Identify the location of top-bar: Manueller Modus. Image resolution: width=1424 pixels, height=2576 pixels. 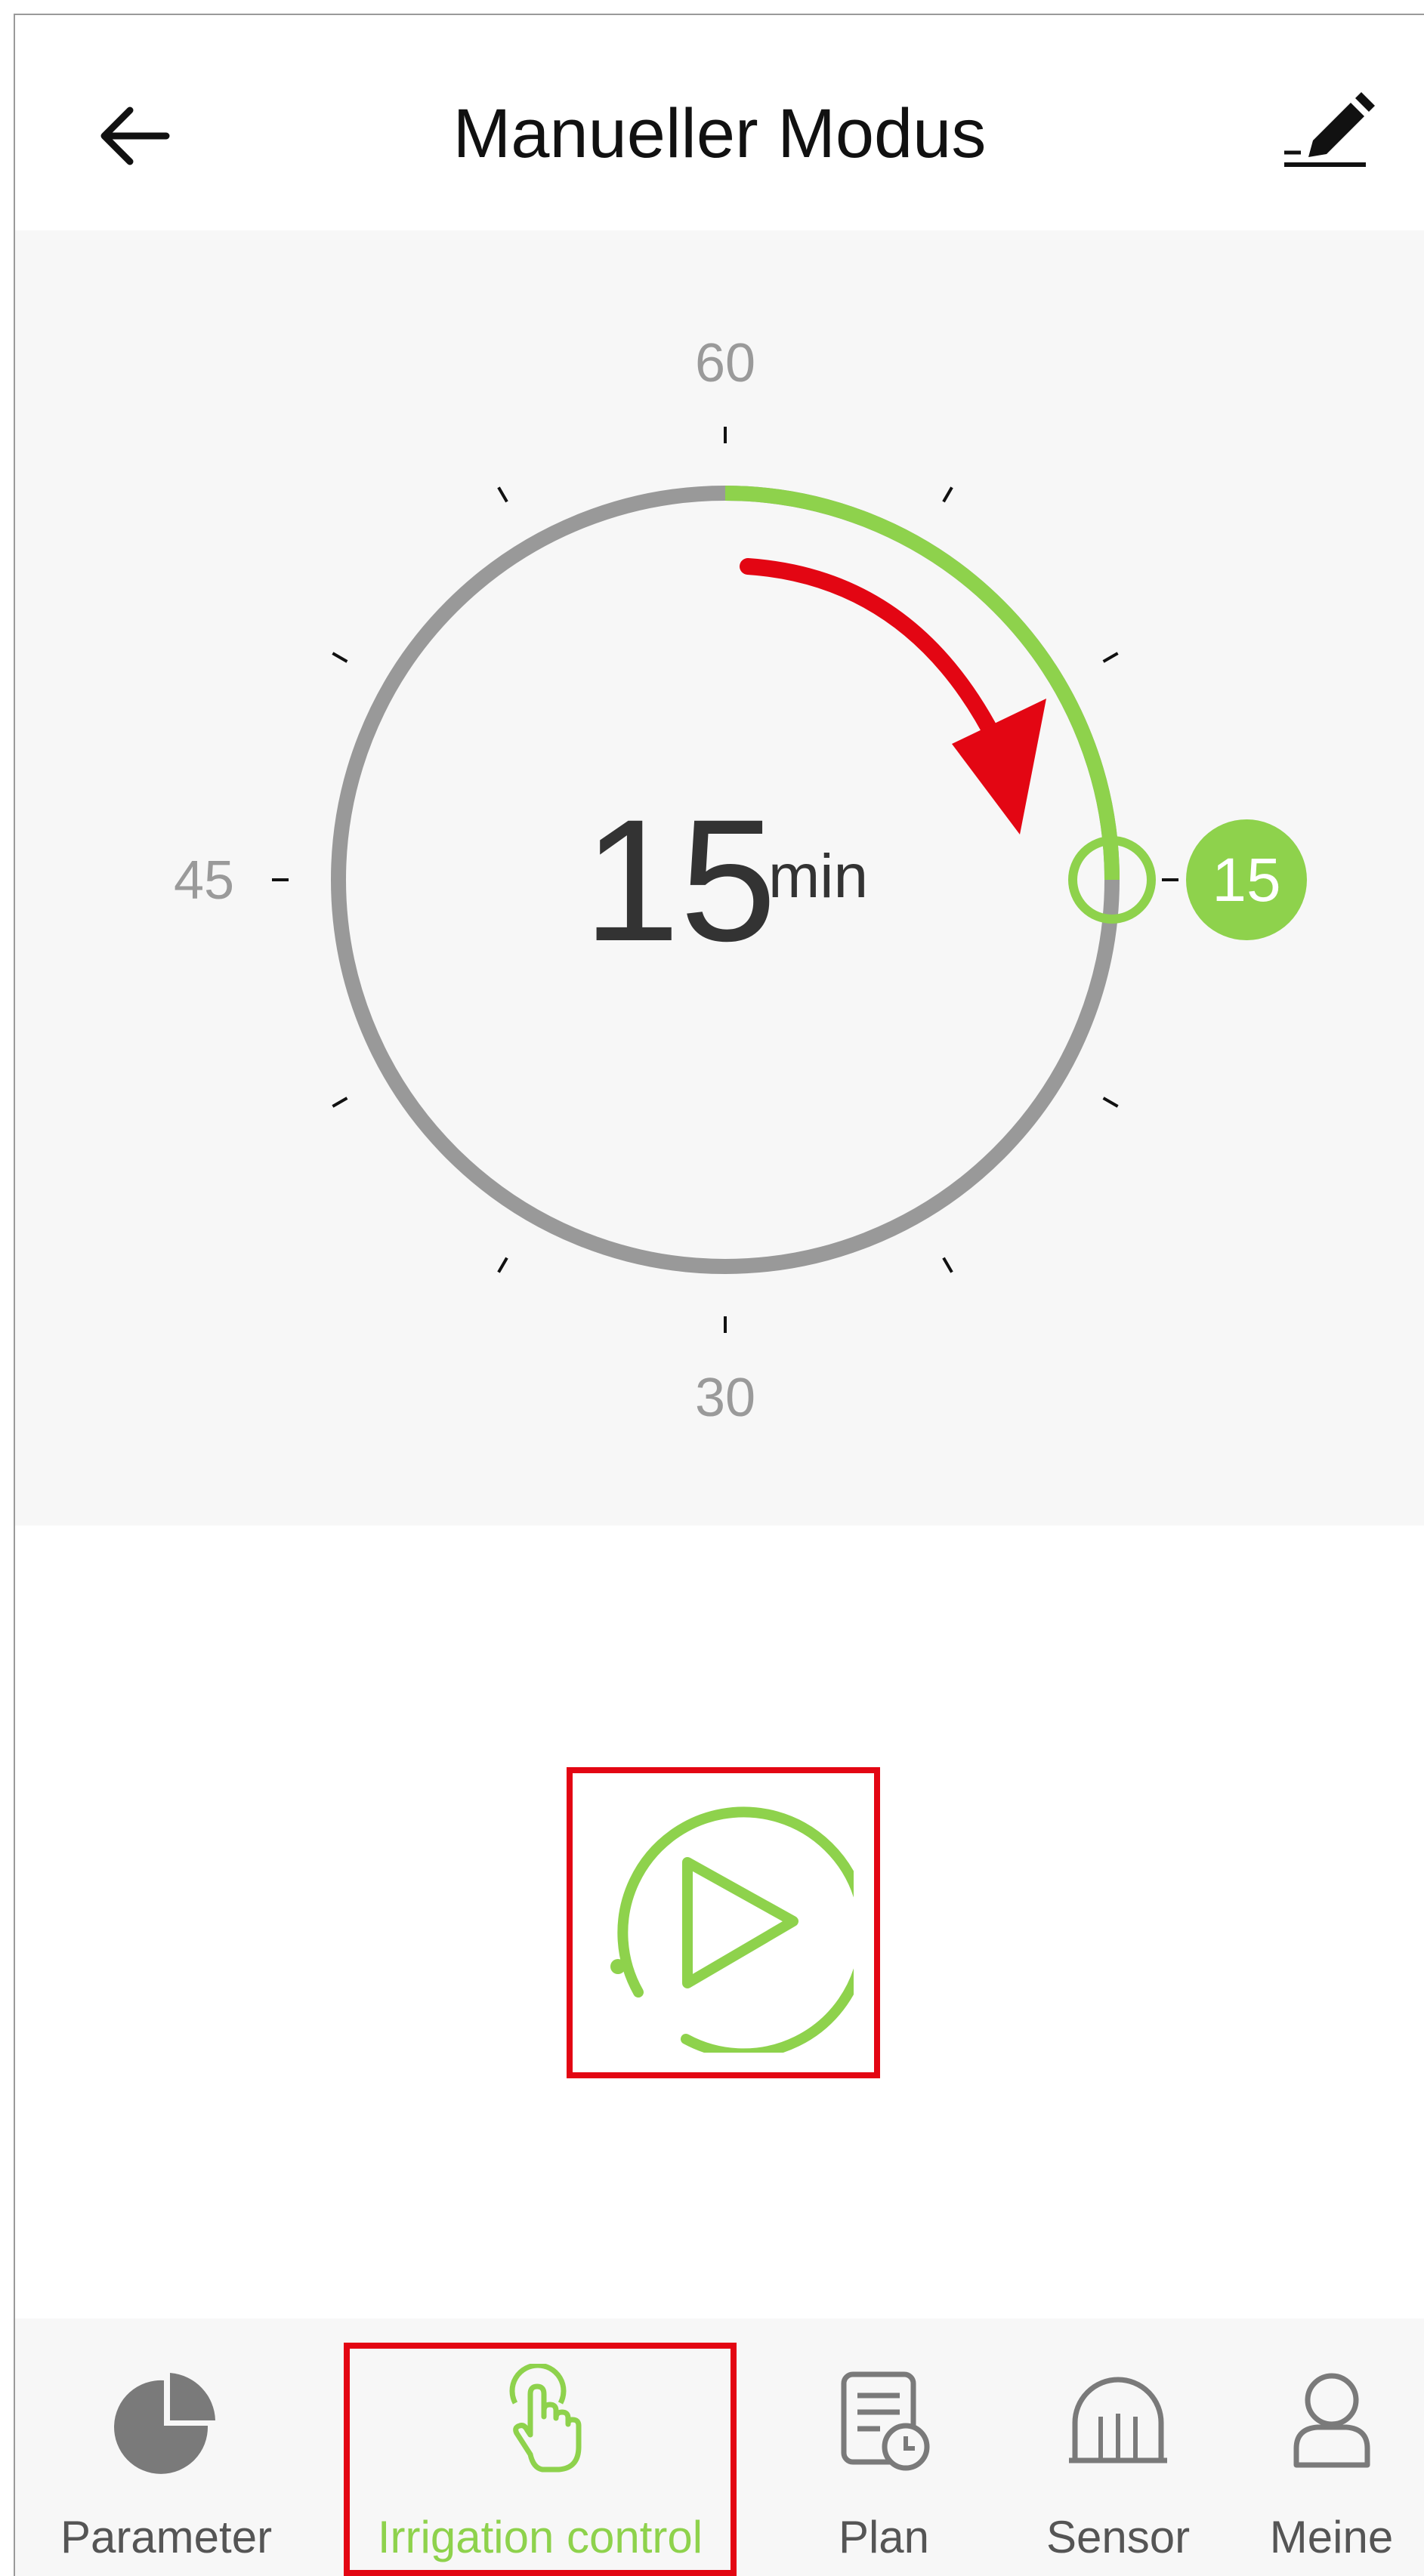
(719, 122).